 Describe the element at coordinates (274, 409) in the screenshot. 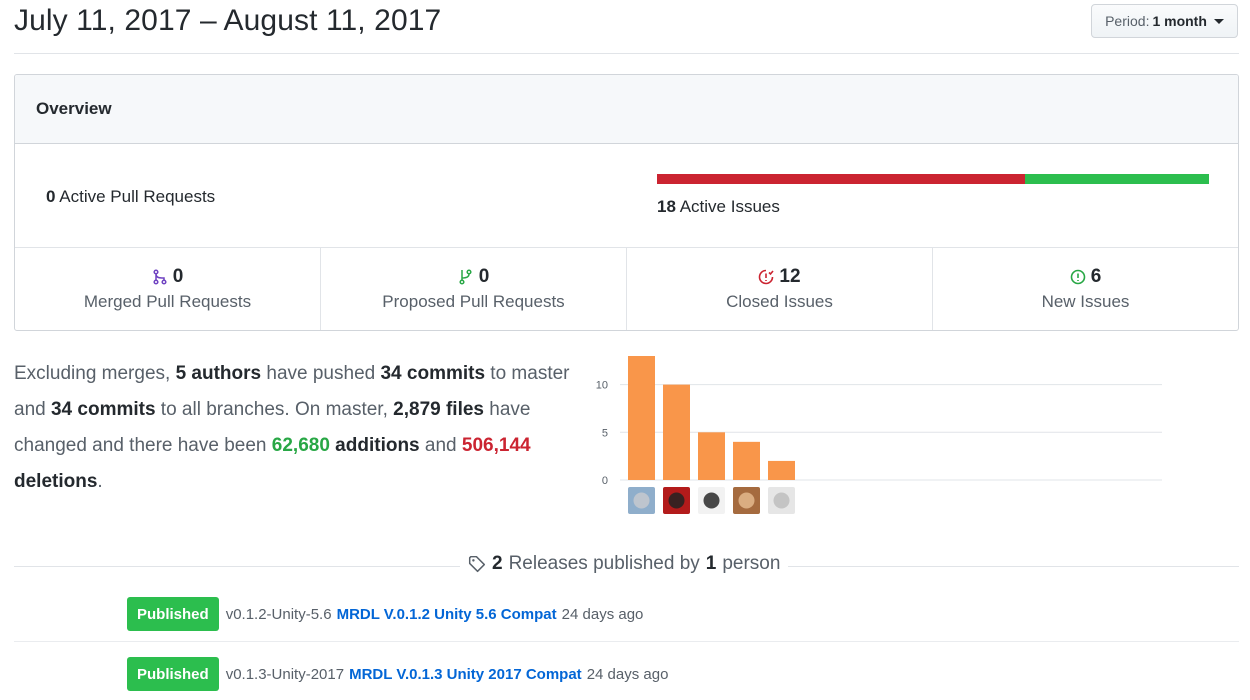

I see `summary-text: to all branches. On master,` at that location.